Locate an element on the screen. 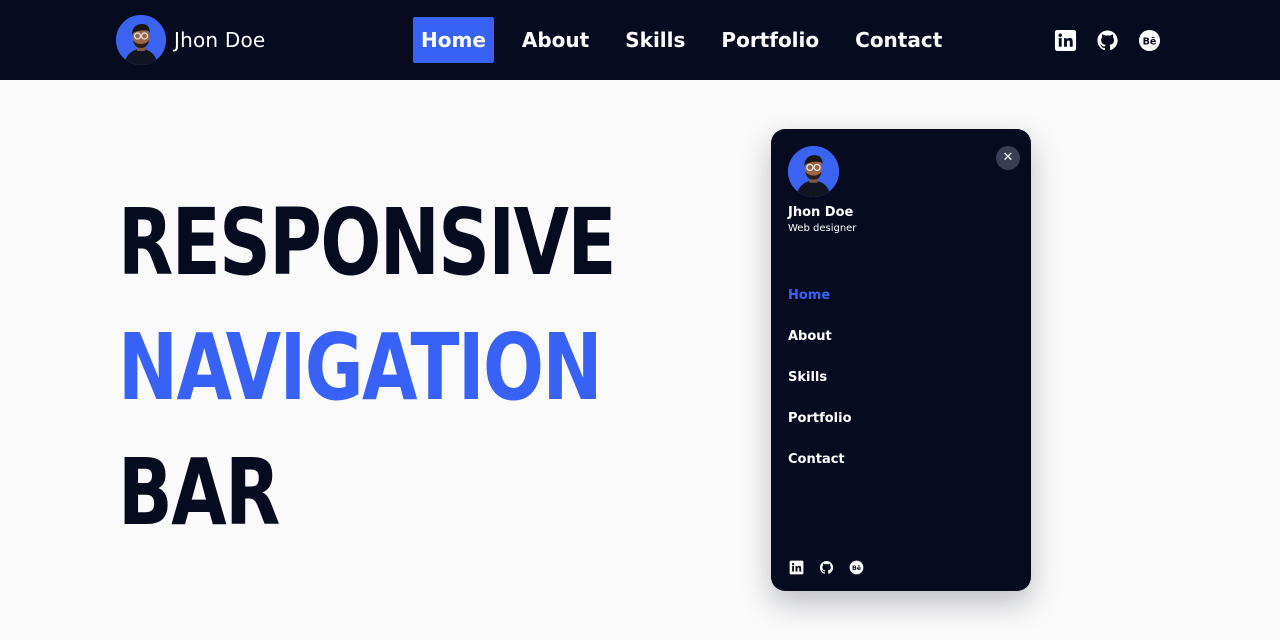 The width and height of the screenshot is (1280, 640). drawer-user-name: Jhon Doe is located at coordinates (821, 212).